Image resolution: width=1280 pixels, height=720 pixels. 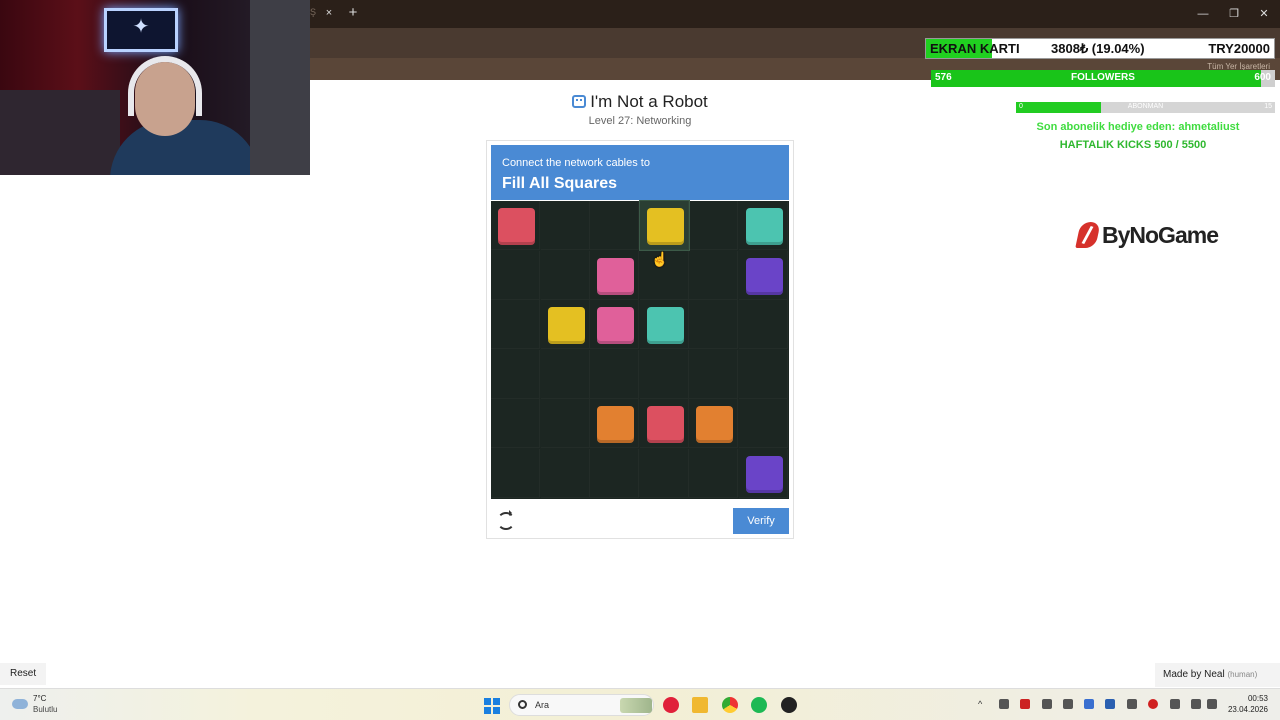 I want to click on speaker-icon, so click(x=1212, y=704).